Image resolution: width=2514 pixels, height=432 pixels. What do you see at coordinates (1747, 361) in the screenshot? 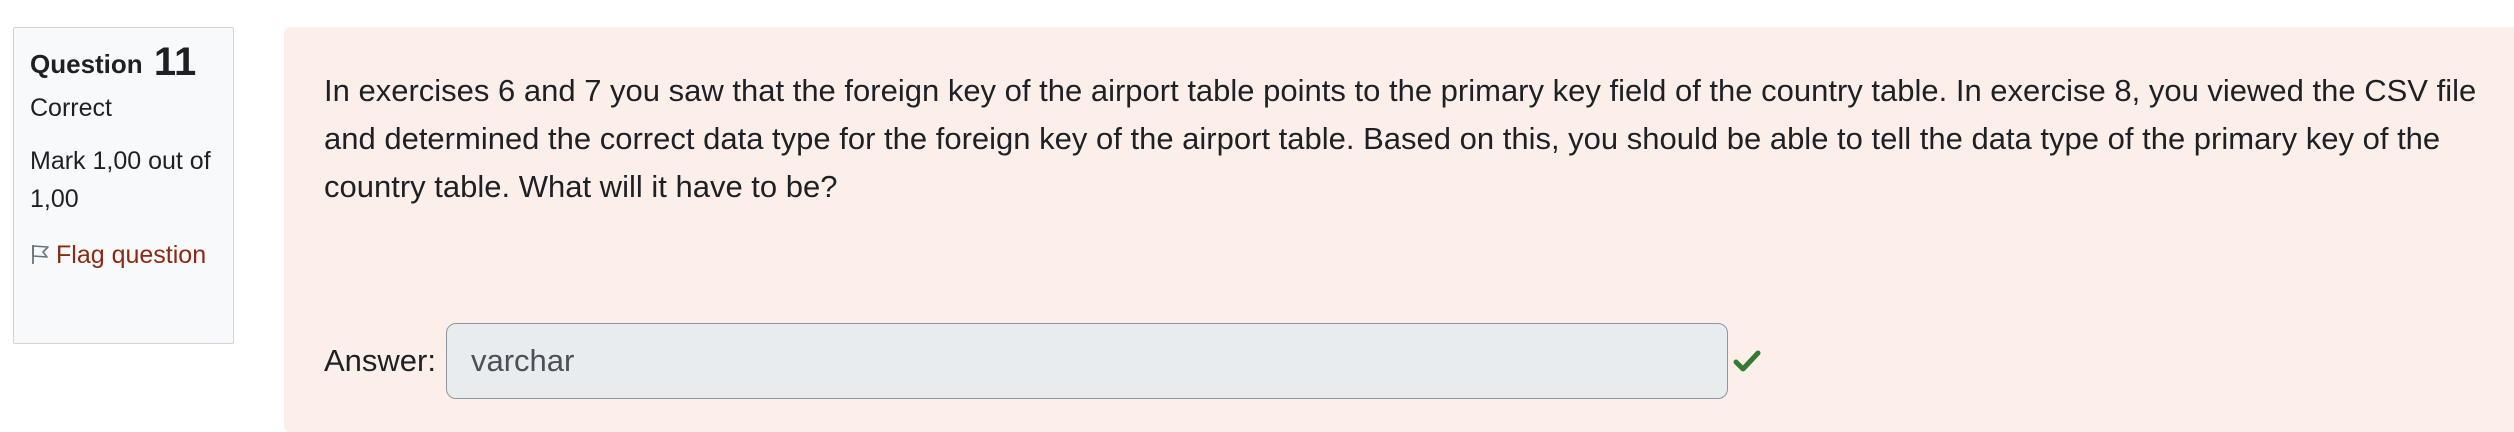
I see `check-icon` at bounding box center [1747, 361].